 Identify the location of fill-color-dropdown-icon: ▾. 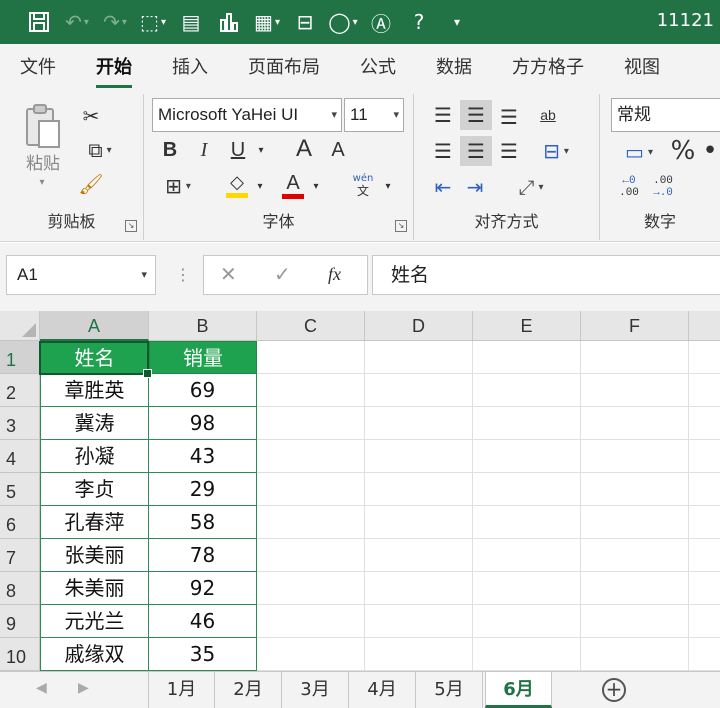
(260, 186).